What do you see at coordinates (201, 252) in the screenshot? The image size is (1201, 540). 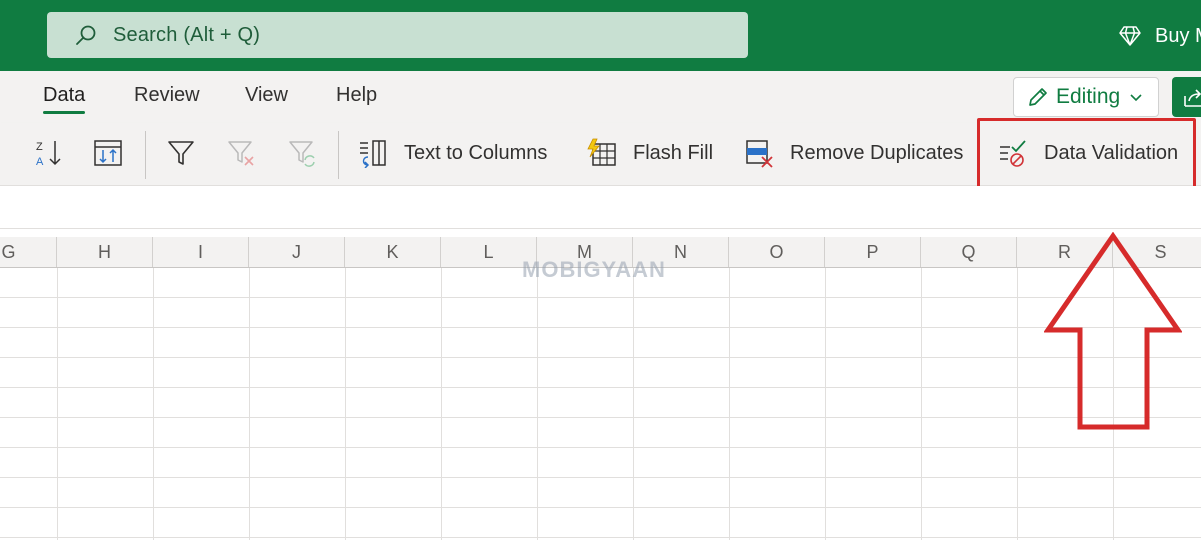 I see `column-header: I` at bounding box center [201, 252].